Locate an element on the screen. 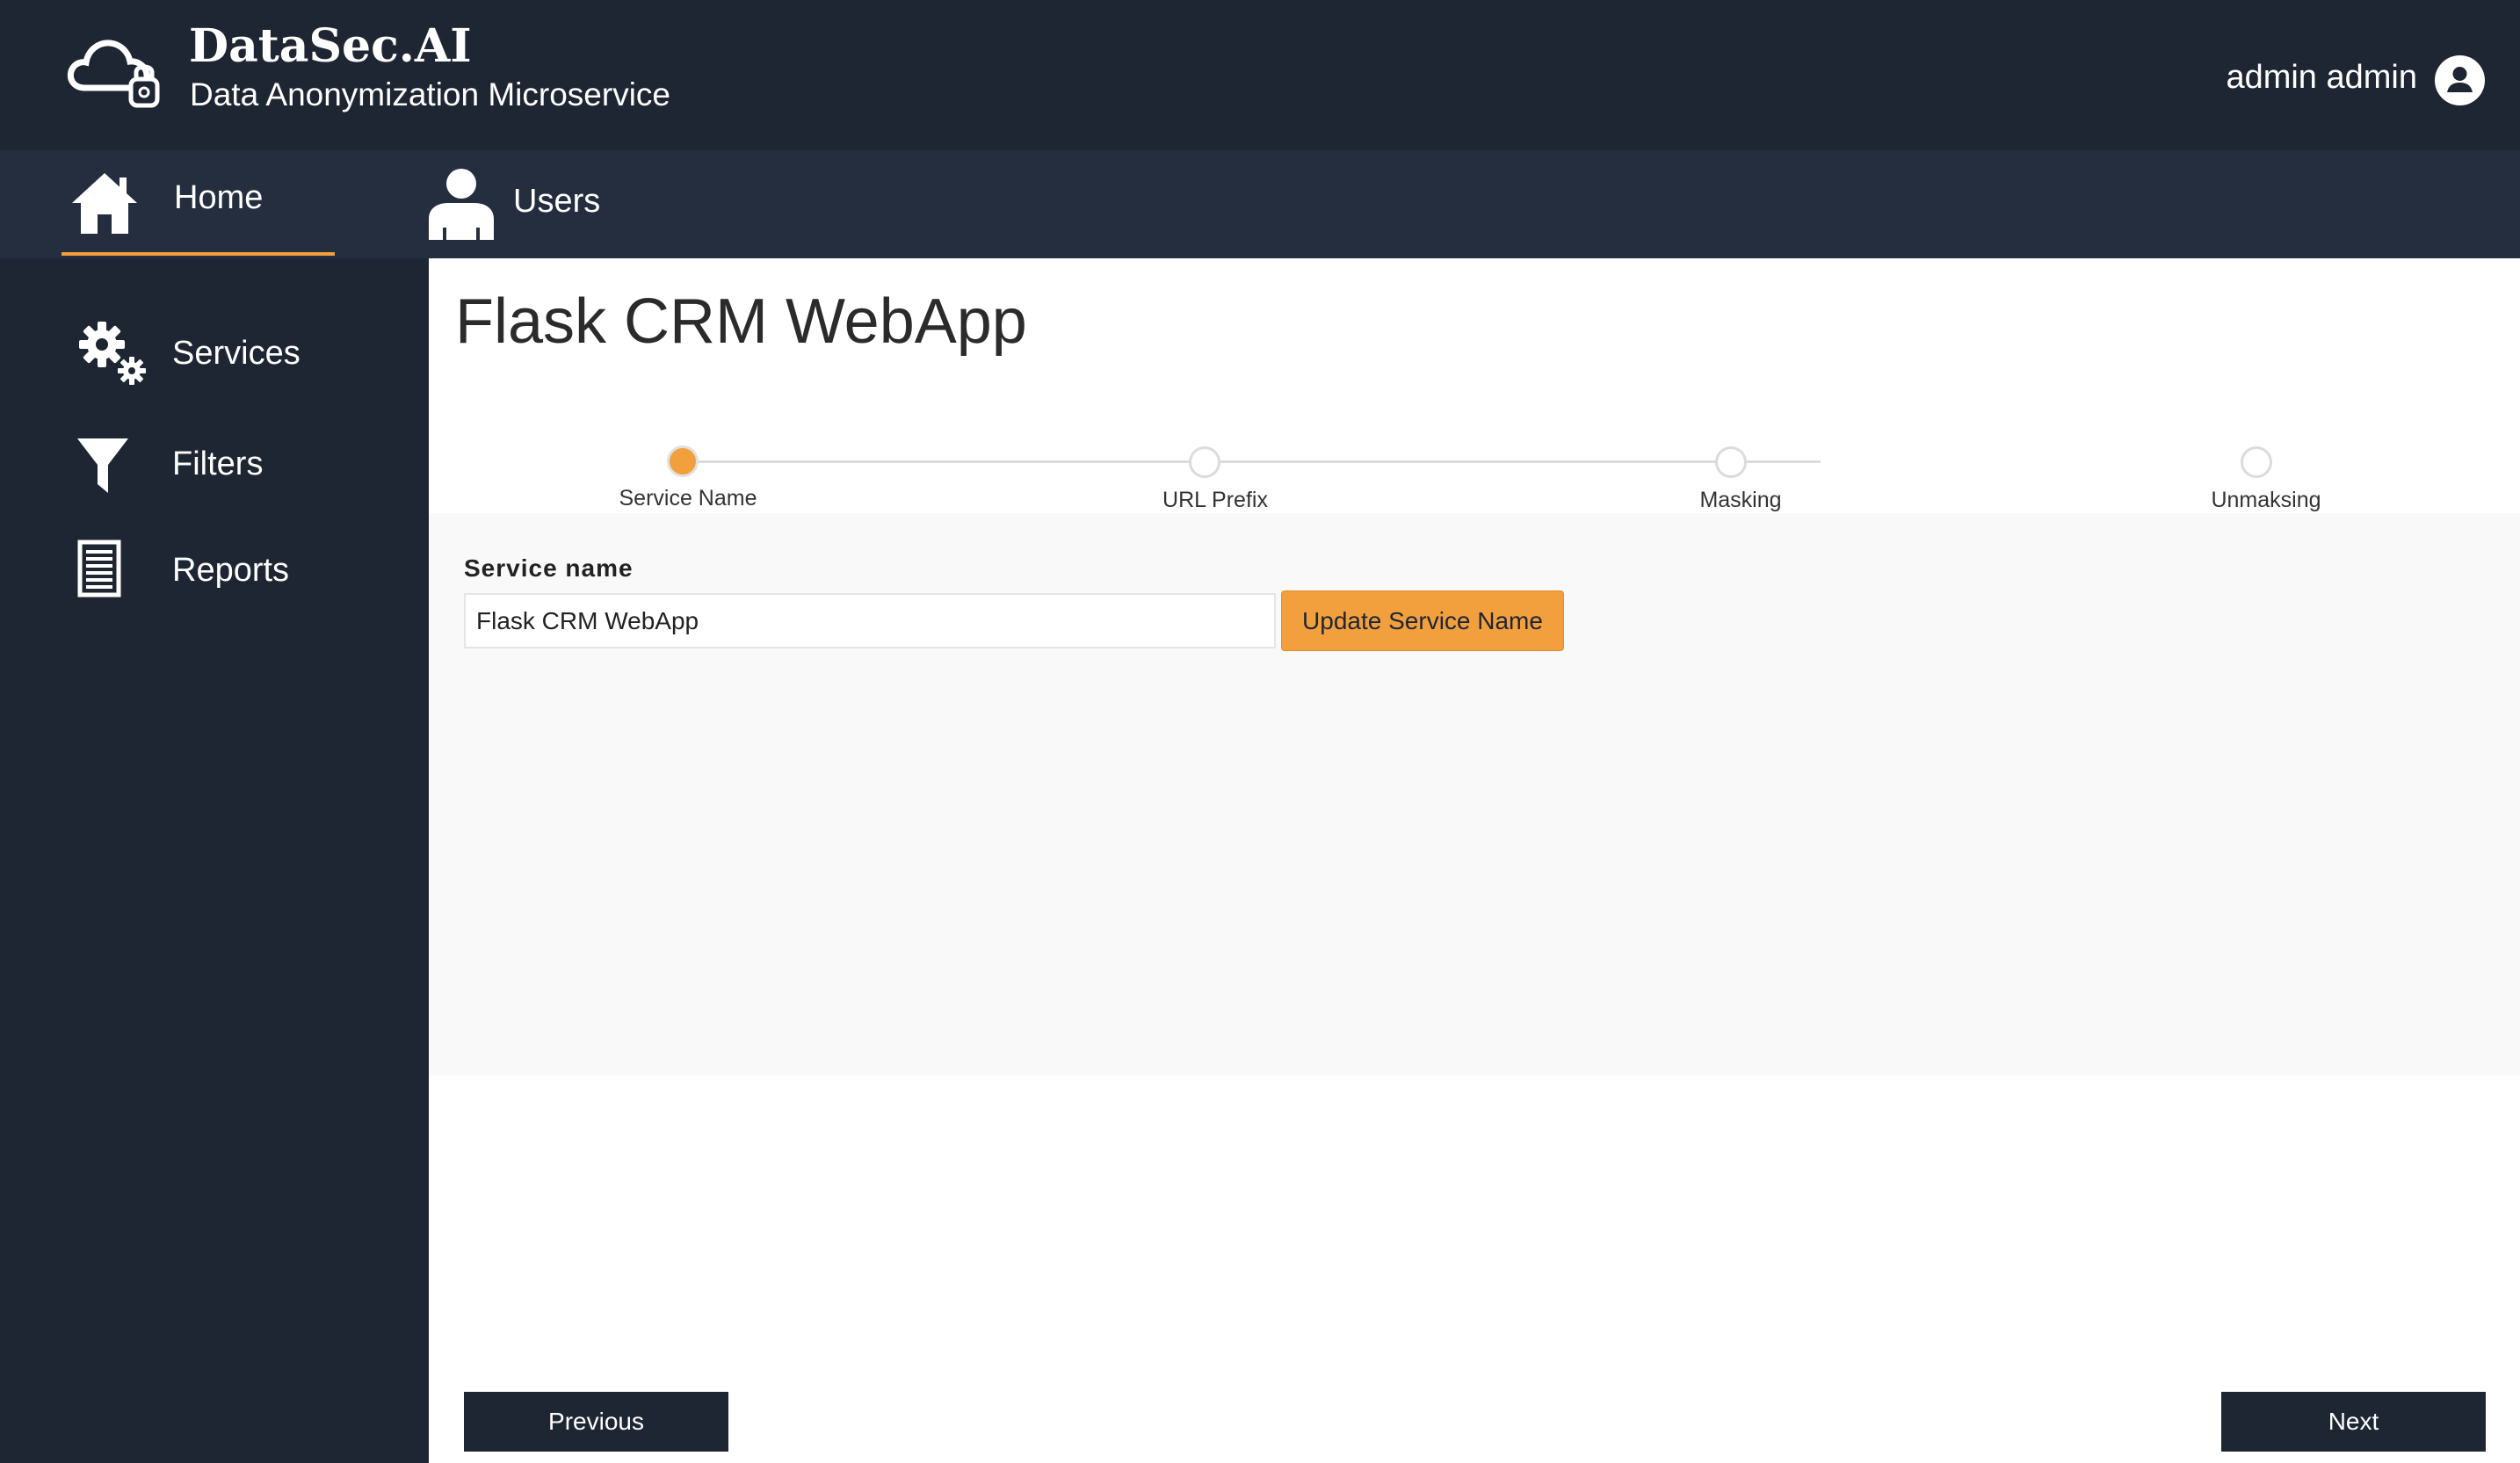 The width and height of the screenshot is (2520, 1463). user-circle-icon is located at coordinates (2460, 80).